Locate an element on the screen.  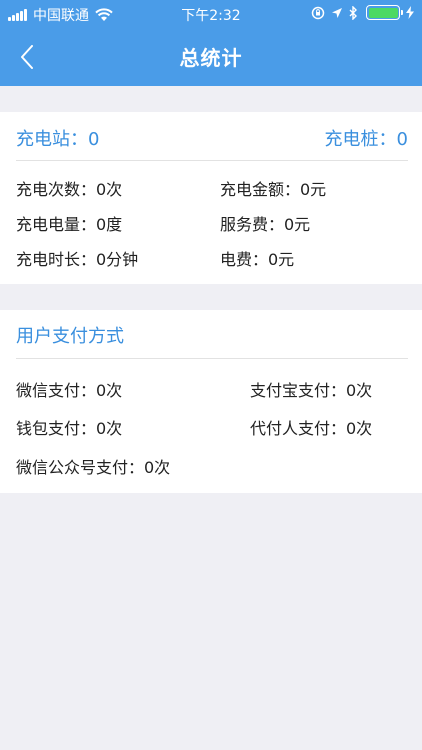
charging-bolt-icon is located at coordinates (410, 12).